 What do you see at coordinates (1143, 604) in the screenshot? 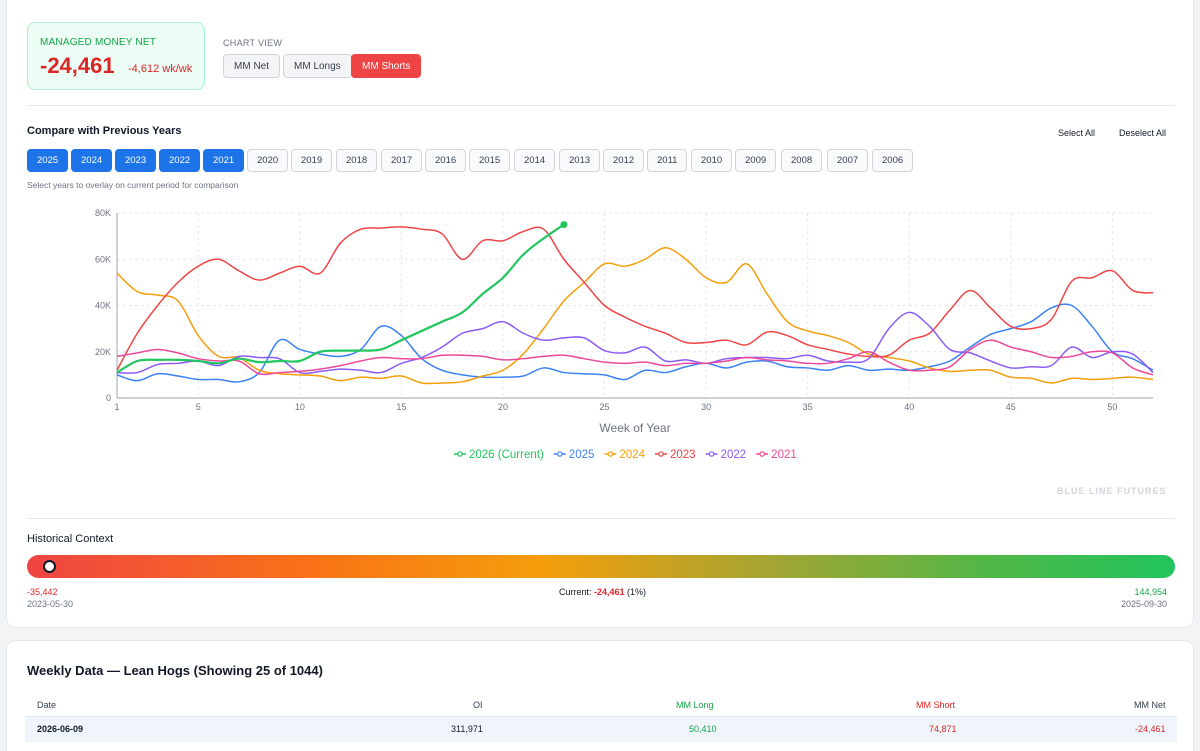
I see `historical-max-date: 2025-09-30` at bounding box center [1143, 604].